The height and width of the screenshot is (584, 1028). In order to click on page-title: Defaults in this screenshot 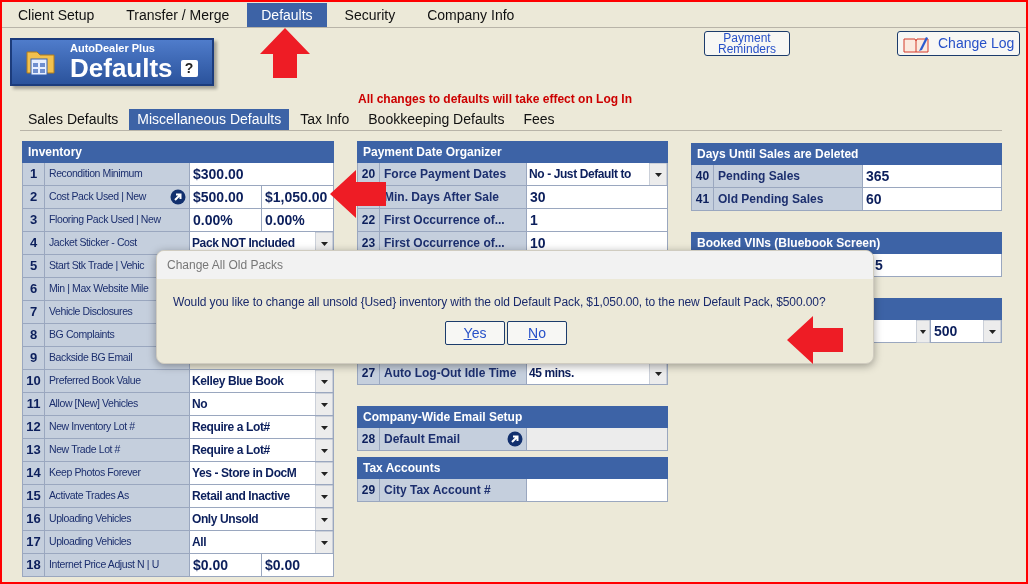, I will do `click(121, 68)`.